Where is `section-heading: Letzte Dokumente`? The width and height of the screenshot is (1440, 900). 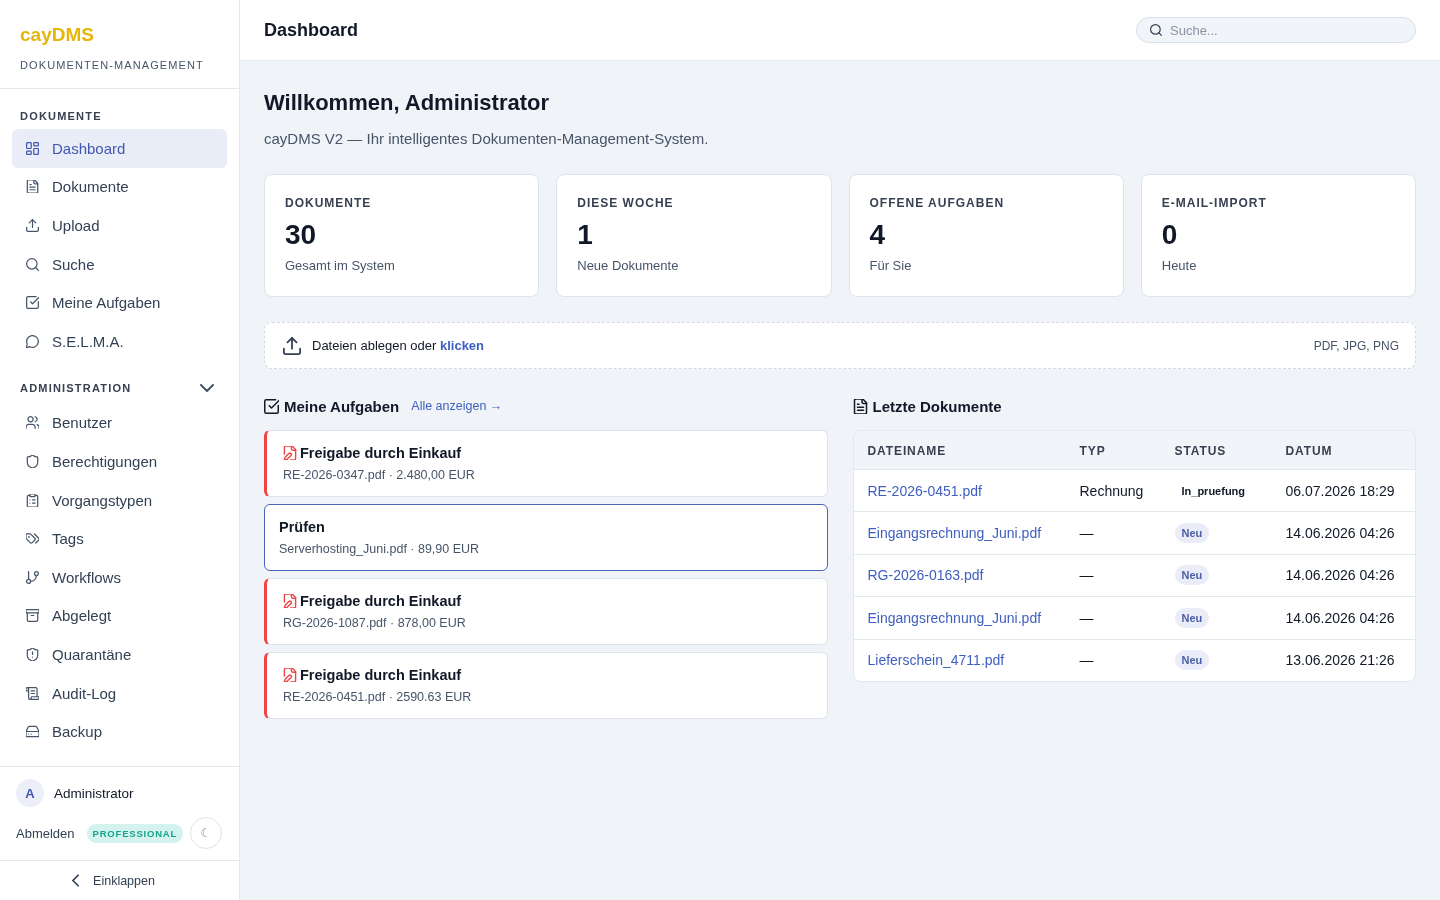 section-heading: Letzte Dokumente is located at coordinates (937, 406).